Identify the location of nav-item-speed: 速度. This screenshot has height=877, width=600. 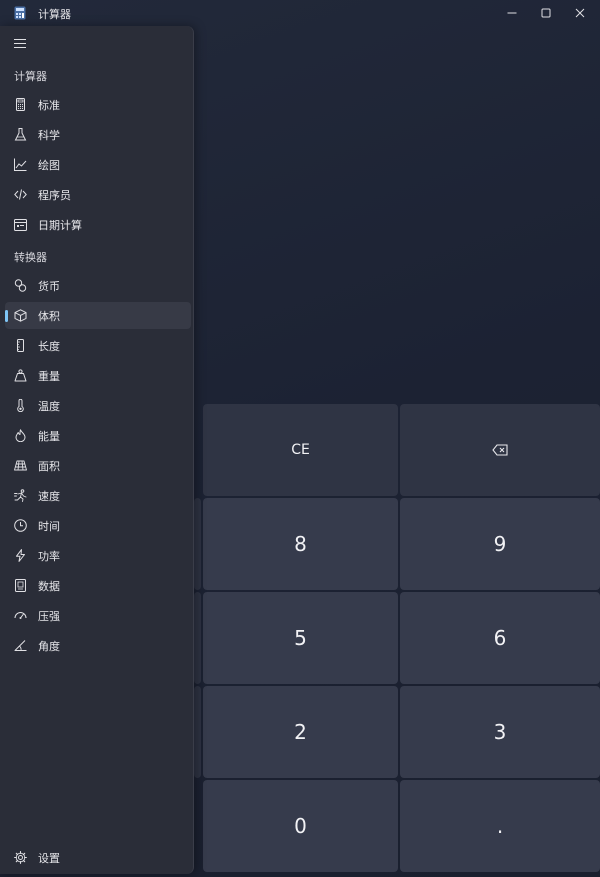
(98, 495).